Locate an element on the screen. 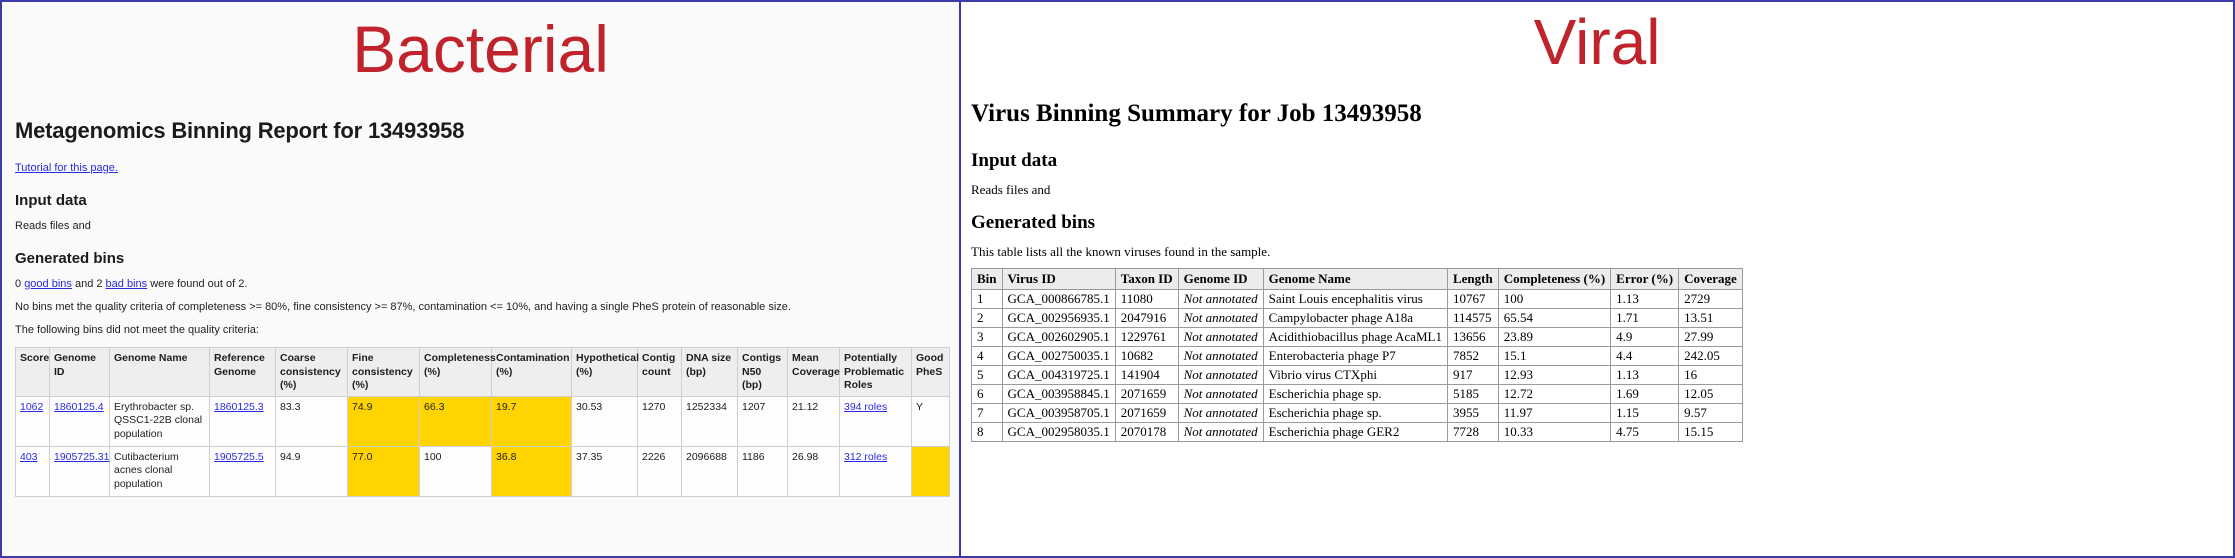 This screenshot has height=558, width=2235. cell-length: 3955 is located at coordinates (1472, 413).